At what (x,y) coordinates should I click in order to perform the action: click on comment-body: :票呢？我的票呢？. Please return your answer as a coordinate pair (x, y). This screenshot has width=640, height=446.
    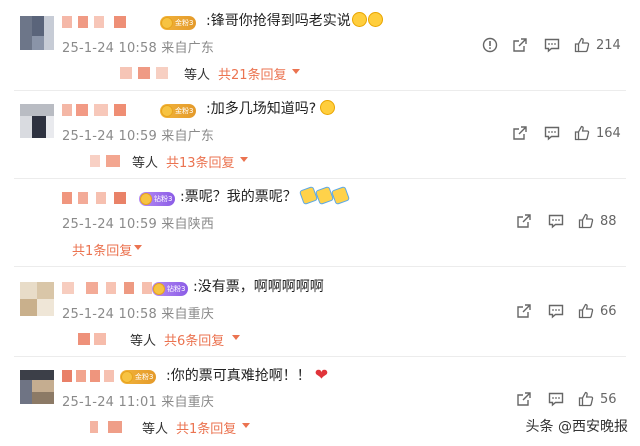
    Looking at the image, I should click on (238, 197).